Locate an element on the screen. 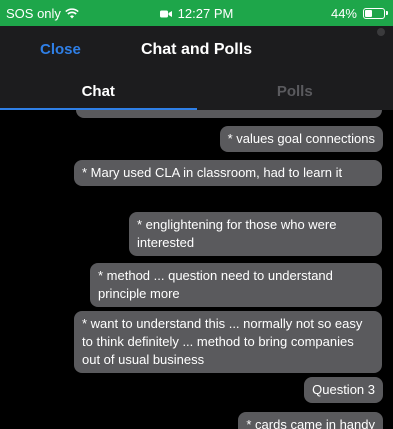  message-partial is located at coordinates (229, 114).